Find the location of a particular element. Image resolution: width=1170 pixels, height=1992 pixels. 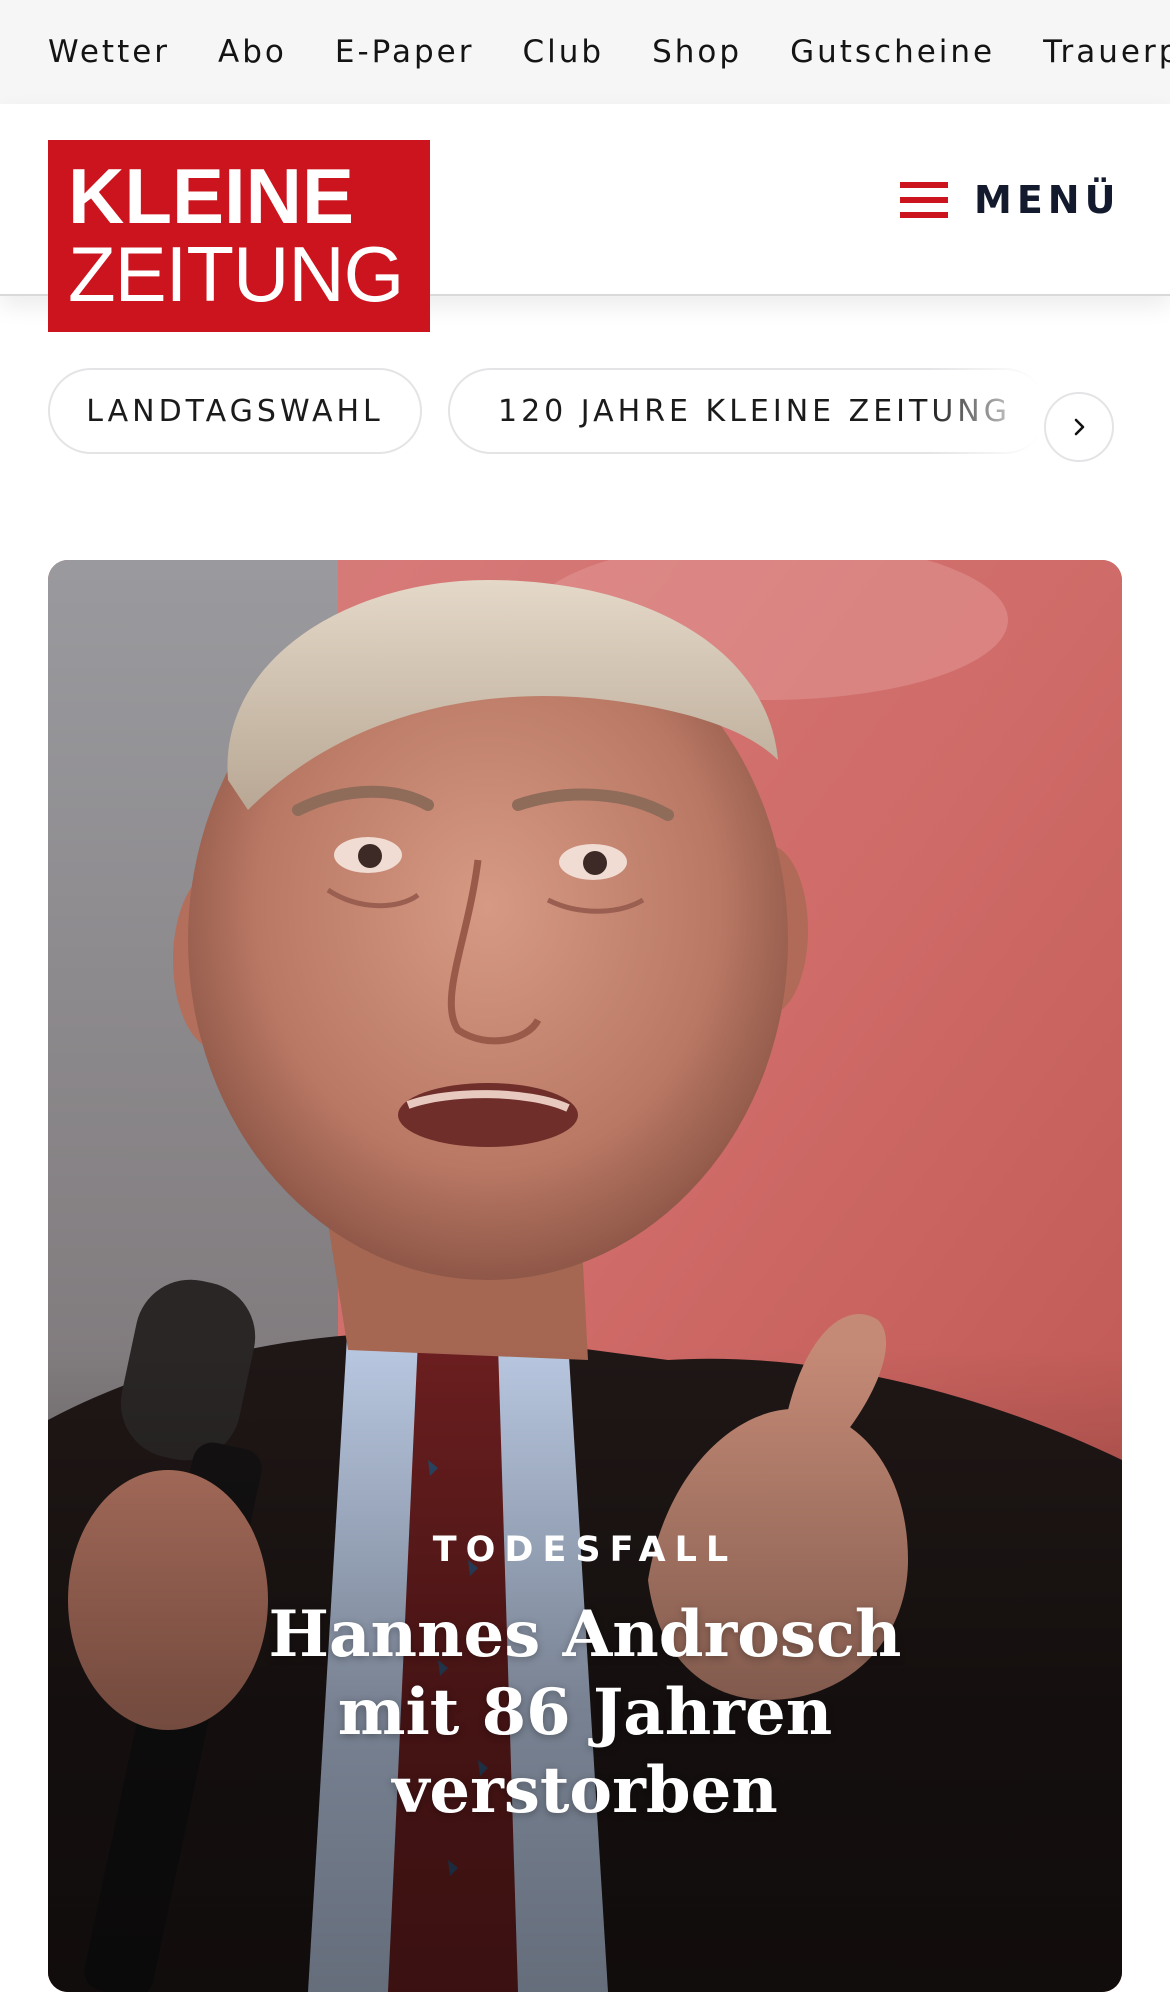

menu-label: MENÜ is located at coordinates (1047, 200).